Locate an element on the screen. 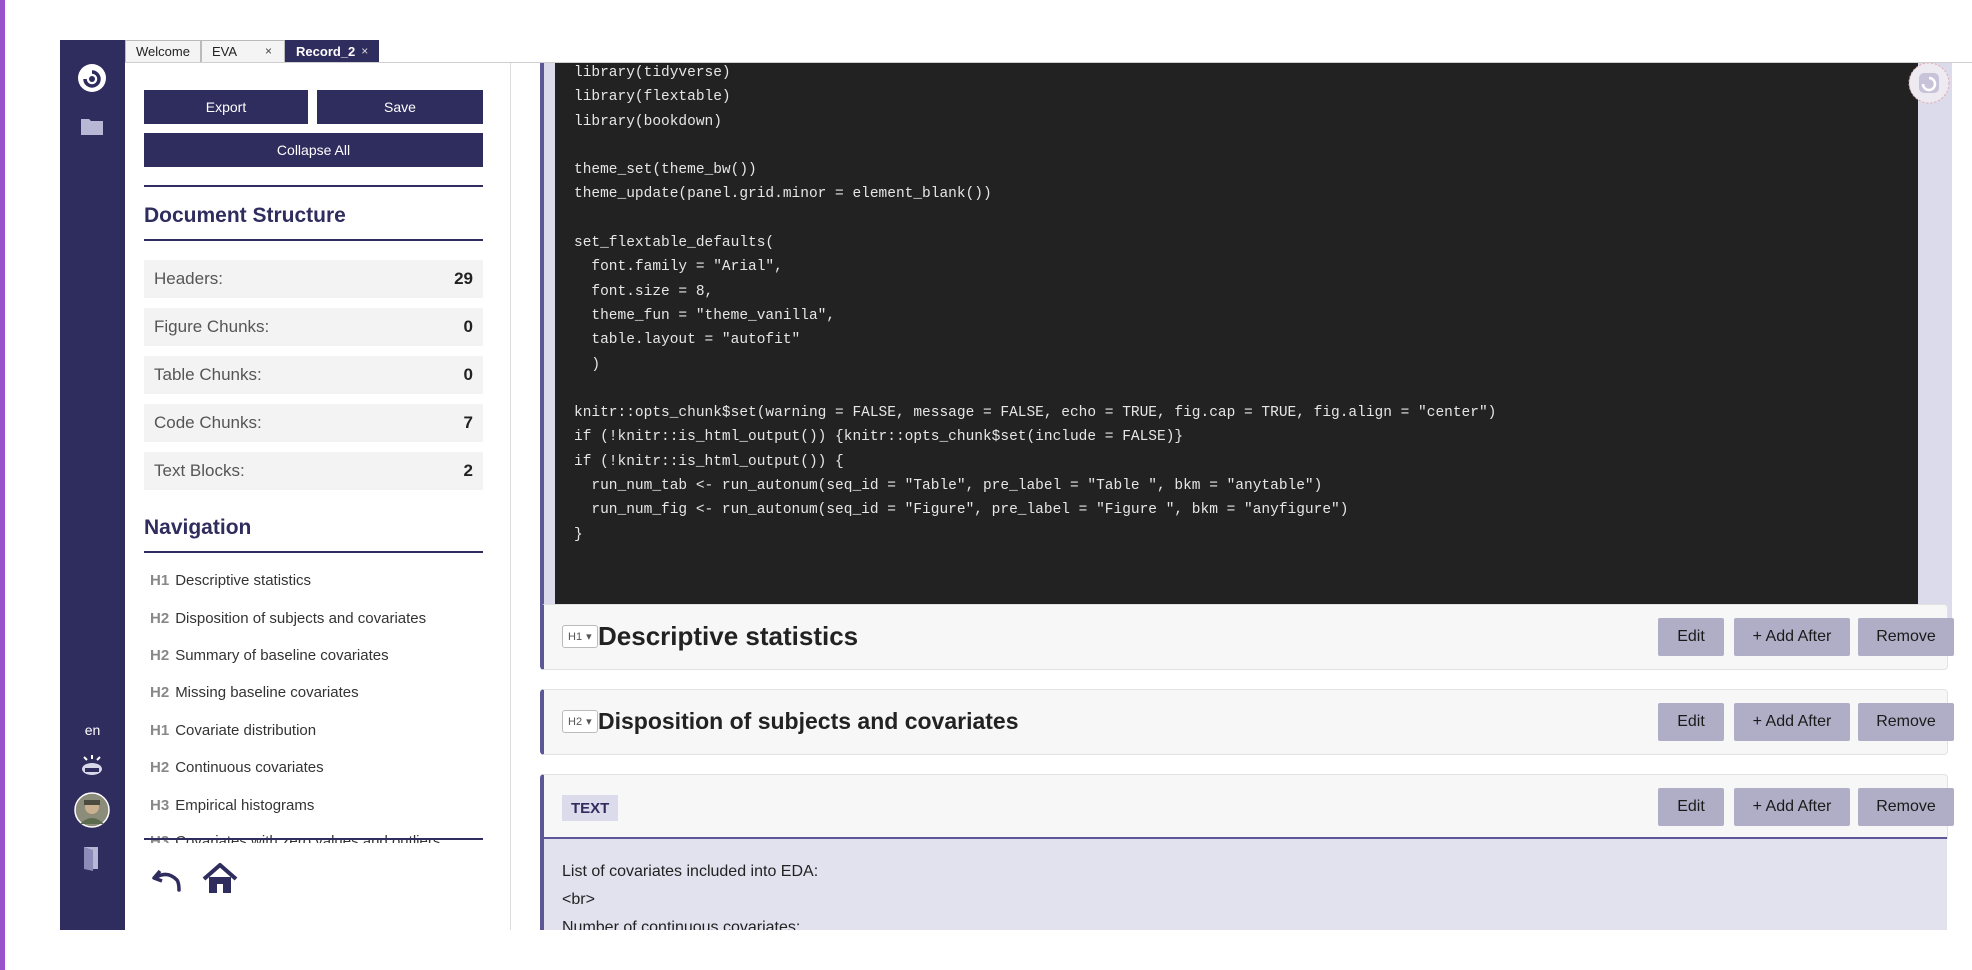  header-level-value: H1 is located at coordinates (575, 636).